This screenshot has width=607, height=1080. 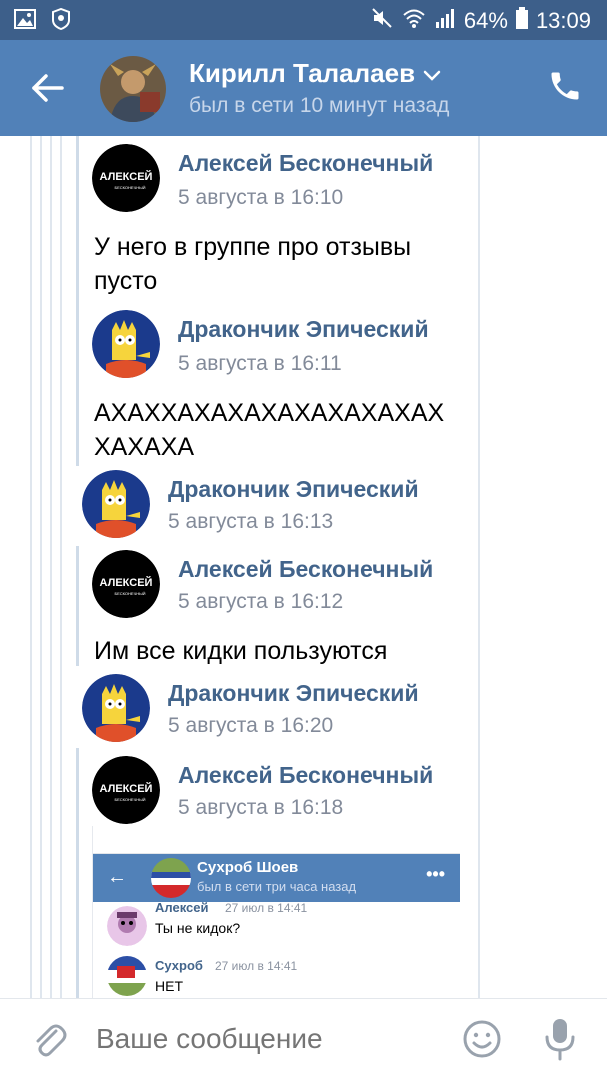 I want to click on screenshot-top-strip, so click(x=276, y=840).